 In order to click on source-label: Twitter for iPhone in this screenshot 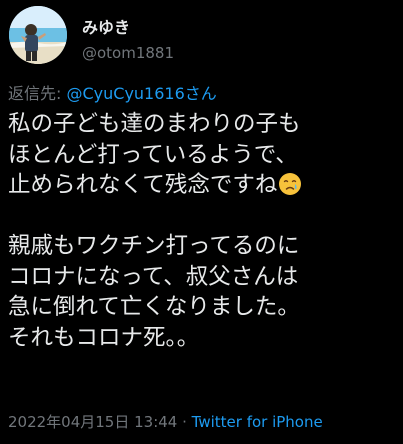, I will do `click(257, 422)`.